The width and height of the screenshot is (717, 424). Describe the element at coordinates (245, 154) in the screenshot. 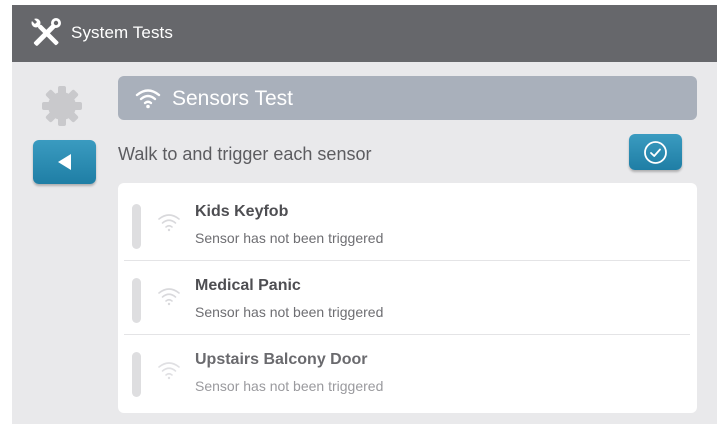

I see `instruction-text: Walk to and trigger each sensor` at that location.